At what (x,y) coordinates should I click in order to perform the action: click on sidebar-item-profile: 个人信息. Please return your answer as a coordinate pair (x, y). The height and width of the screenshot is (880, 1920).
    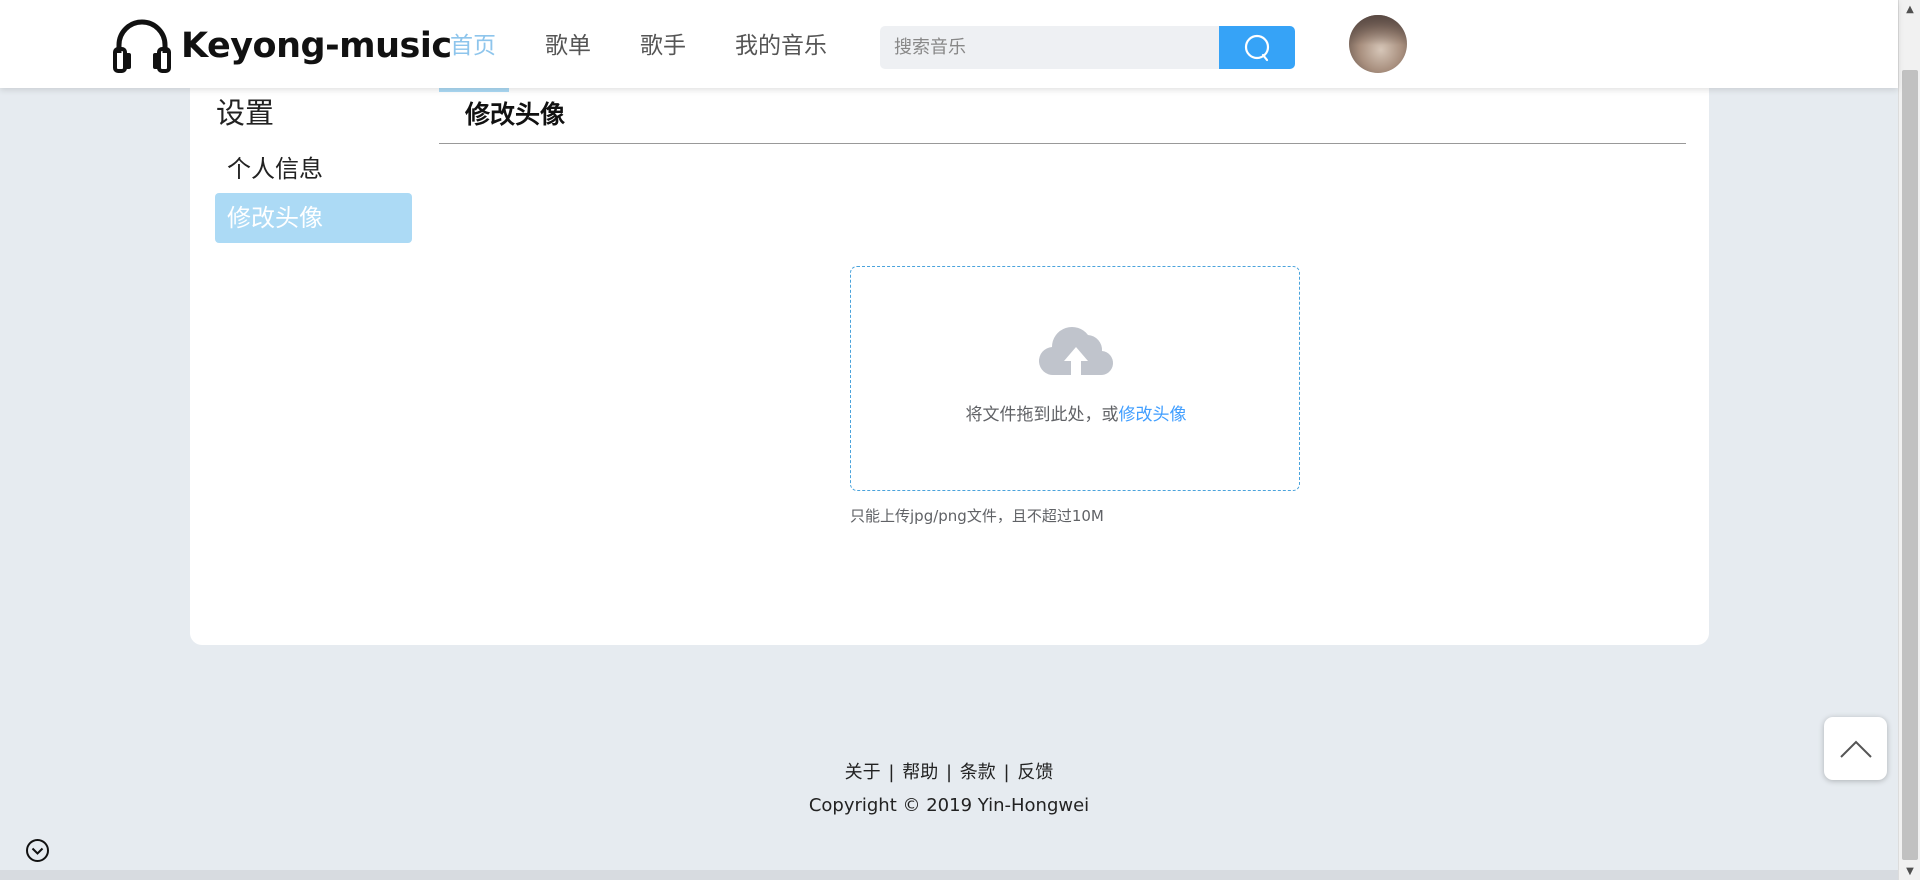
    Looking at the image, I should click on (313, 169).